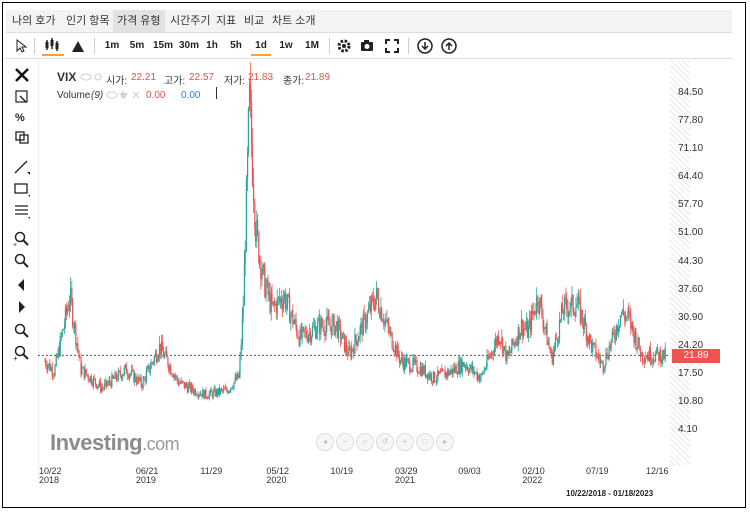  I want to click on interval-5m: 5m, so click(137, 46).